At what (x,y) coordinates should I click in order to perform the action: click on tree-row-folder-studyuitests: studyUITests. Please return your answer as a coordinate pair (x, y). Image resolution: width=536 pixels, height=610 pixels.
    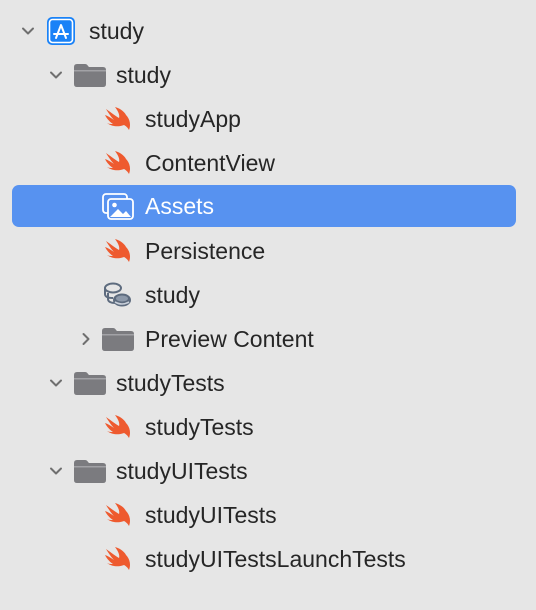
    Looking at the image, I should click on (268, 471).